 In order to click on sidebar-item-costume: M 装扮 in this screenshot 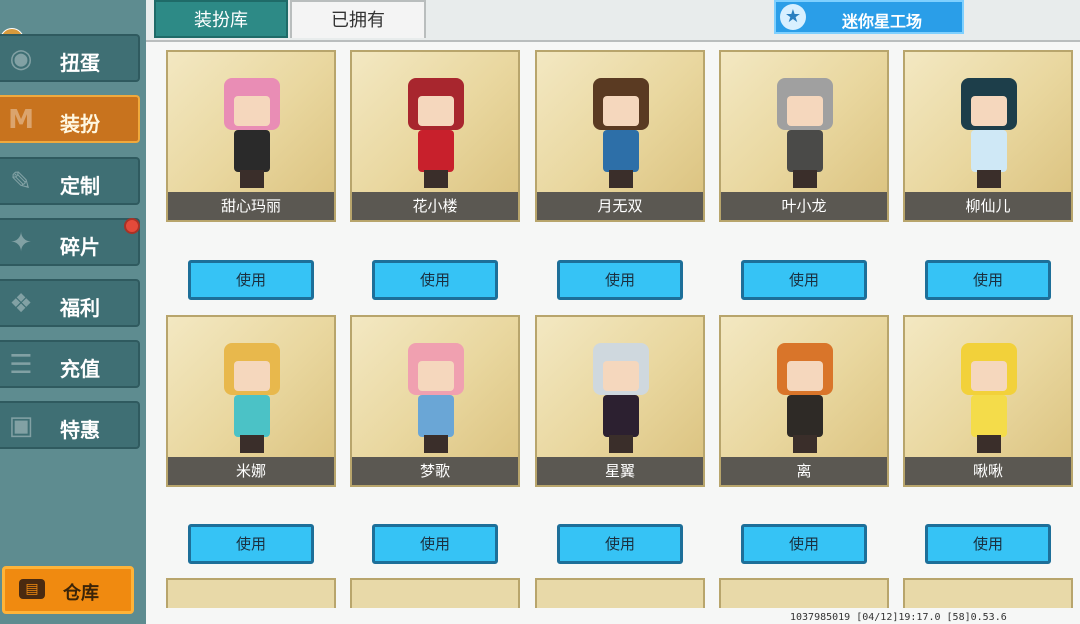, I will do `click(70, 119)`.